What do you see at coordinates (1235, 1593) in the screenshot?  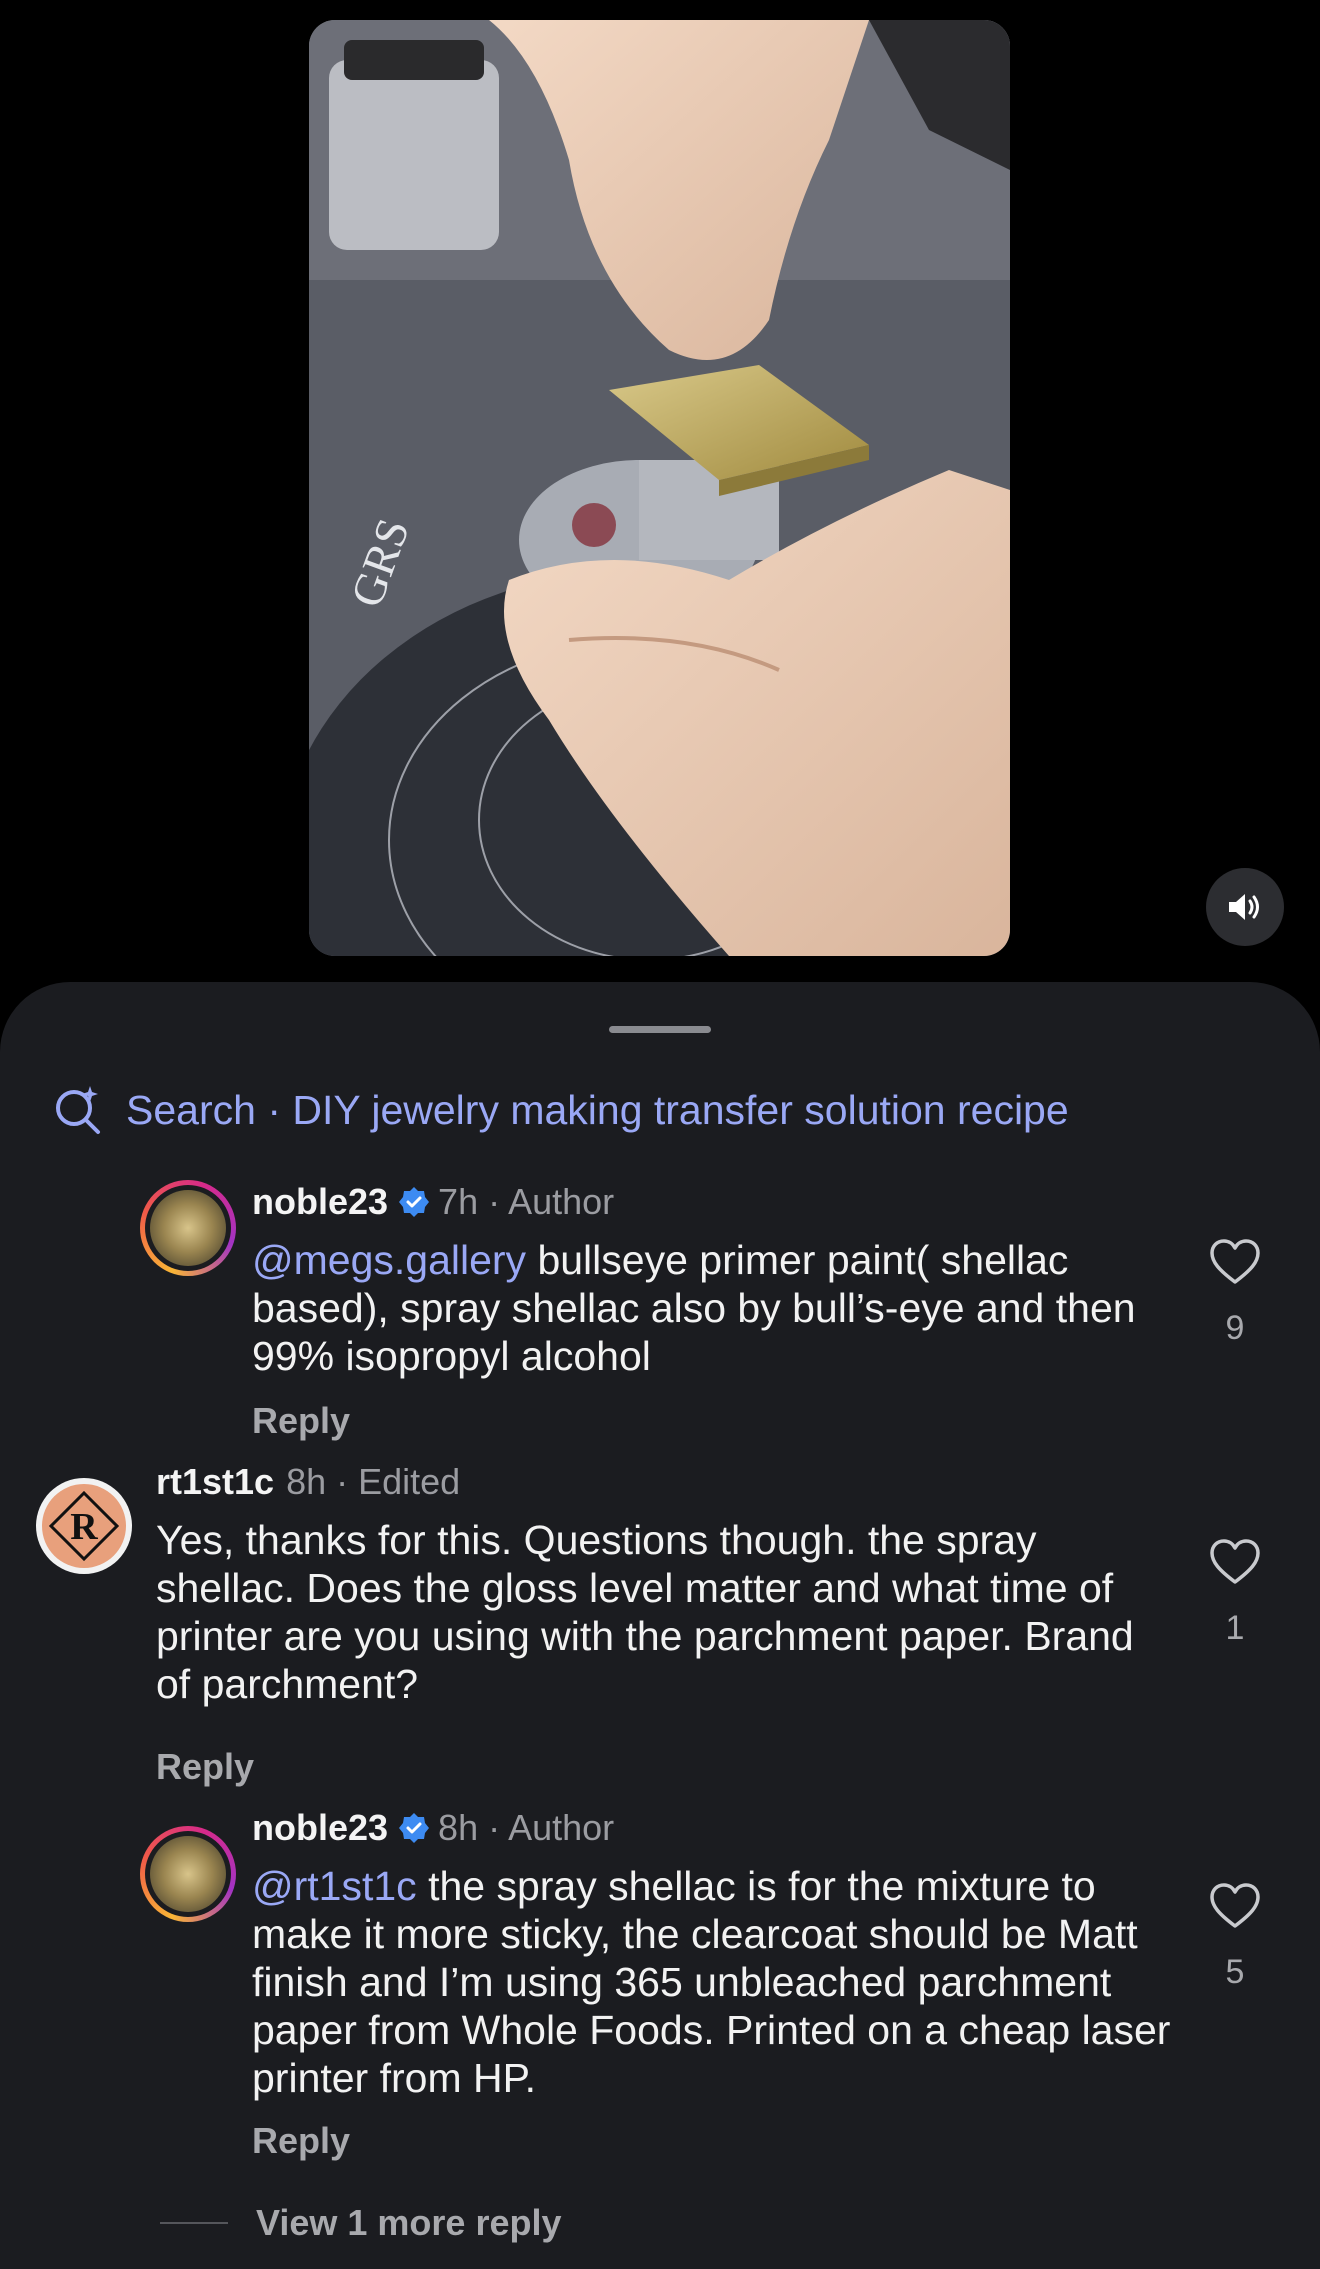 I see `like-control: 1` at bounding box center [1235, 1593].